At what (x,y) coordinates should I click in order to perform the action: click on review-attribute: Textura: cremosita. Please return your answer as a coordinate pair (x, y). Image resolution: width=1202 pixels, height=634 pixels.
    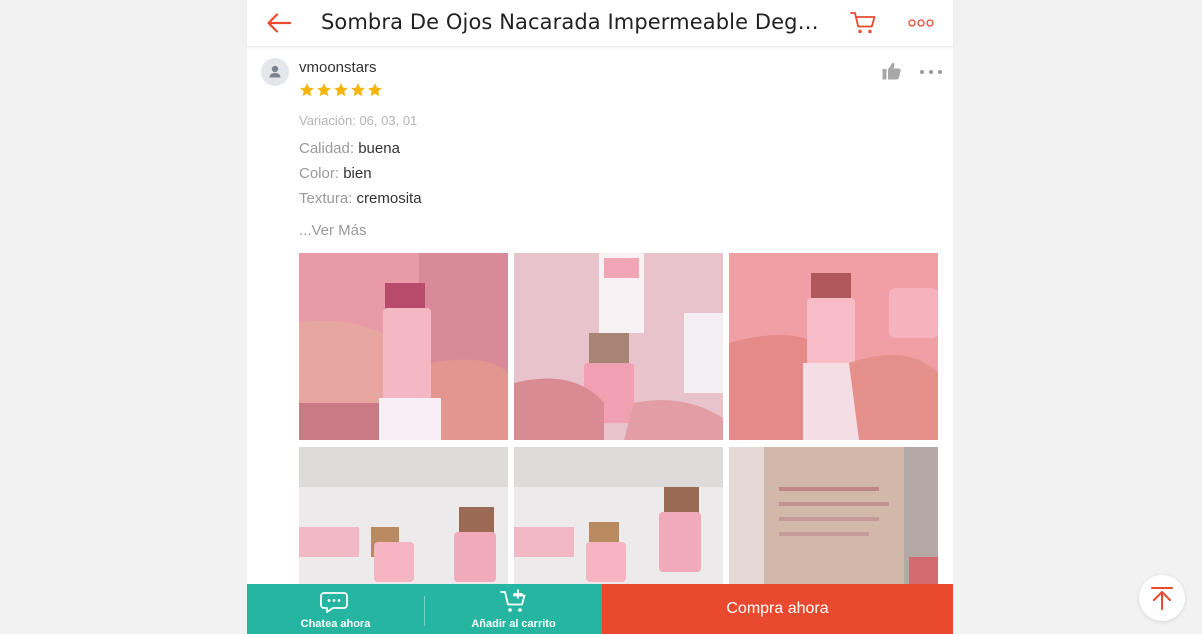
    Looking at the image, I should click on (360, 198).